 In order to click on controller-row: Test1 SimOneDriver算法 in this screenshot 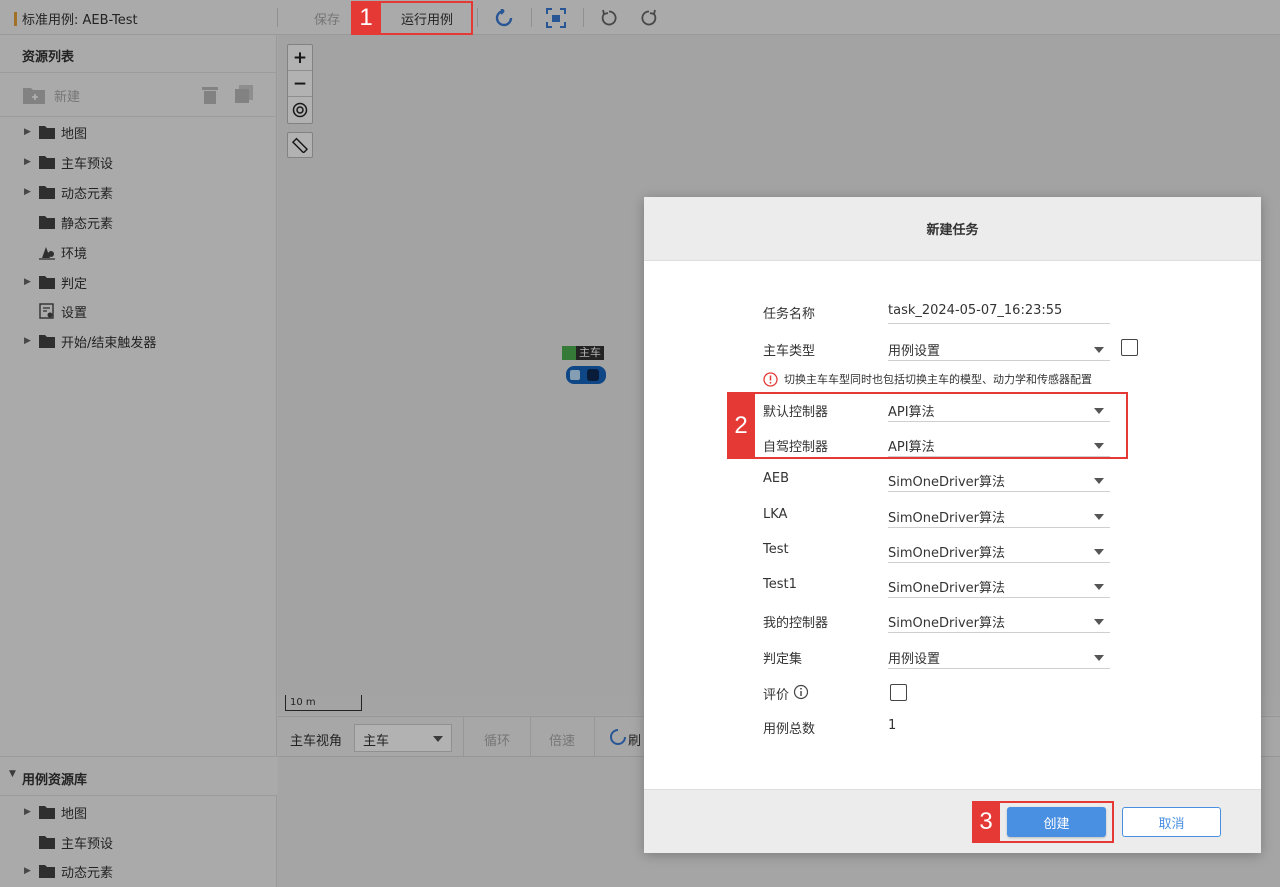, I will do `click(953, 586)`.